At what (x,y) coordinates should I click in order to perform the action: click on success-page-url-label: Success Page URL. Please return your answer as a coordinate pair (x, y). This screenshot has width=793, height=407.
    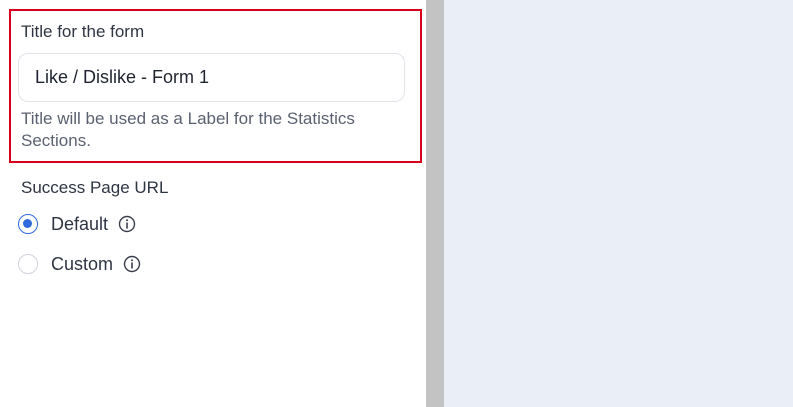
    Looking at the image, I should click on (95, 187).